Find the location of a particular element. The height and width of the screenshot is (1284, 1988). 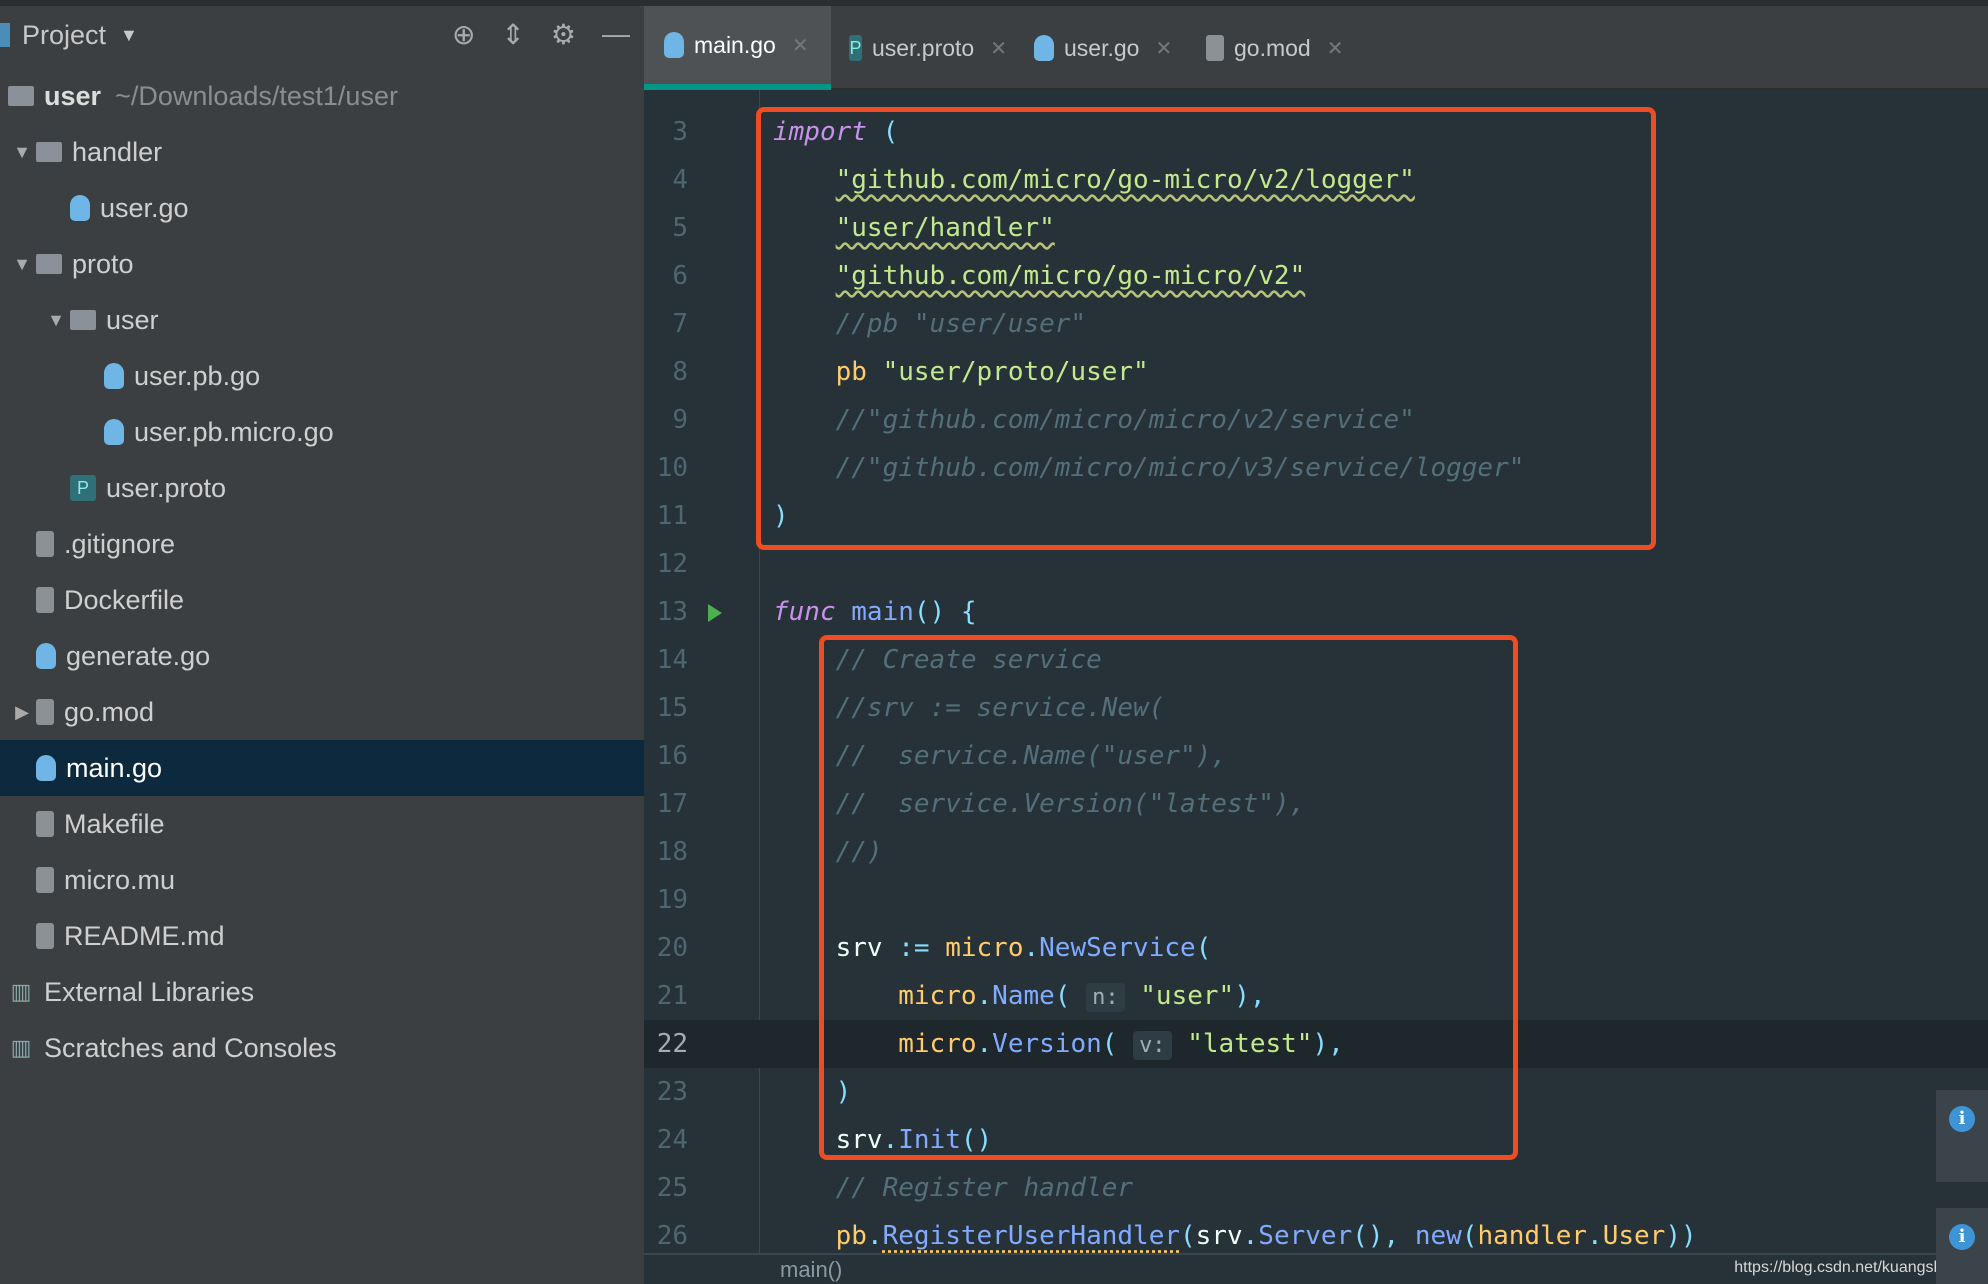

breadcrumb-bar: main() https://blog.csdn.net/kuangshp128 is located at coordinates (1316, 1268).